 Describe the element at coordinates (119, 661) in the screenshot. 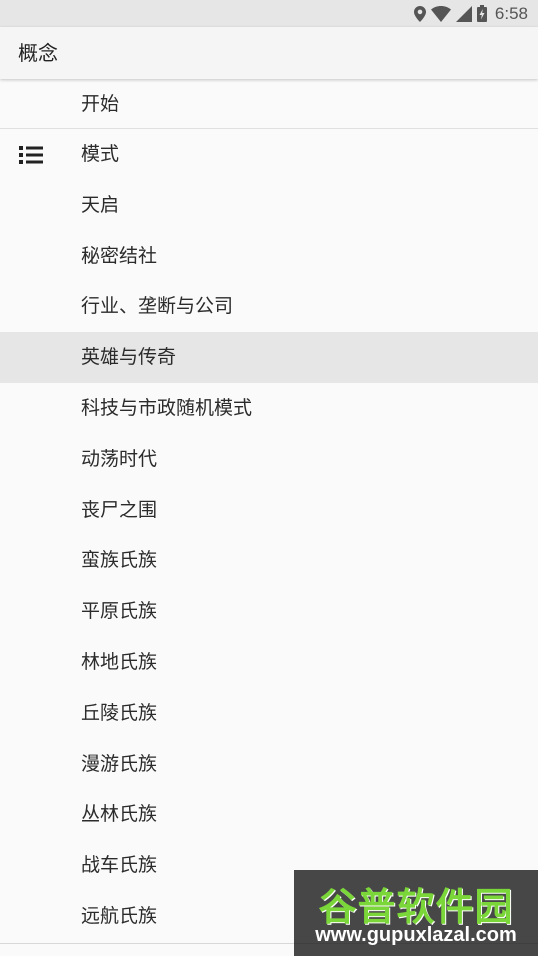

I see `menu-item-label: 林地氏族` at that location.